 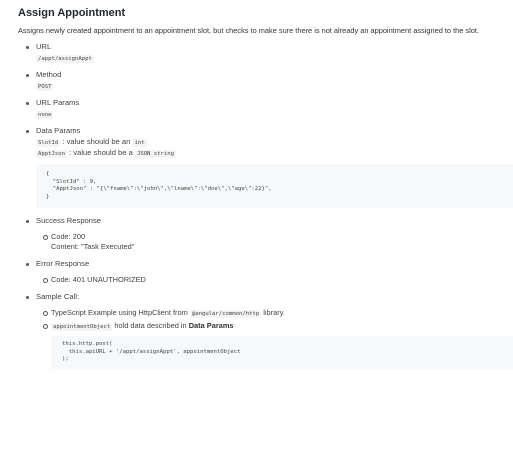 What do you see at coordinates (155, 154) in the screenshot?
I see `apptjson-type: JSON string` at bounding box center [155, 154].